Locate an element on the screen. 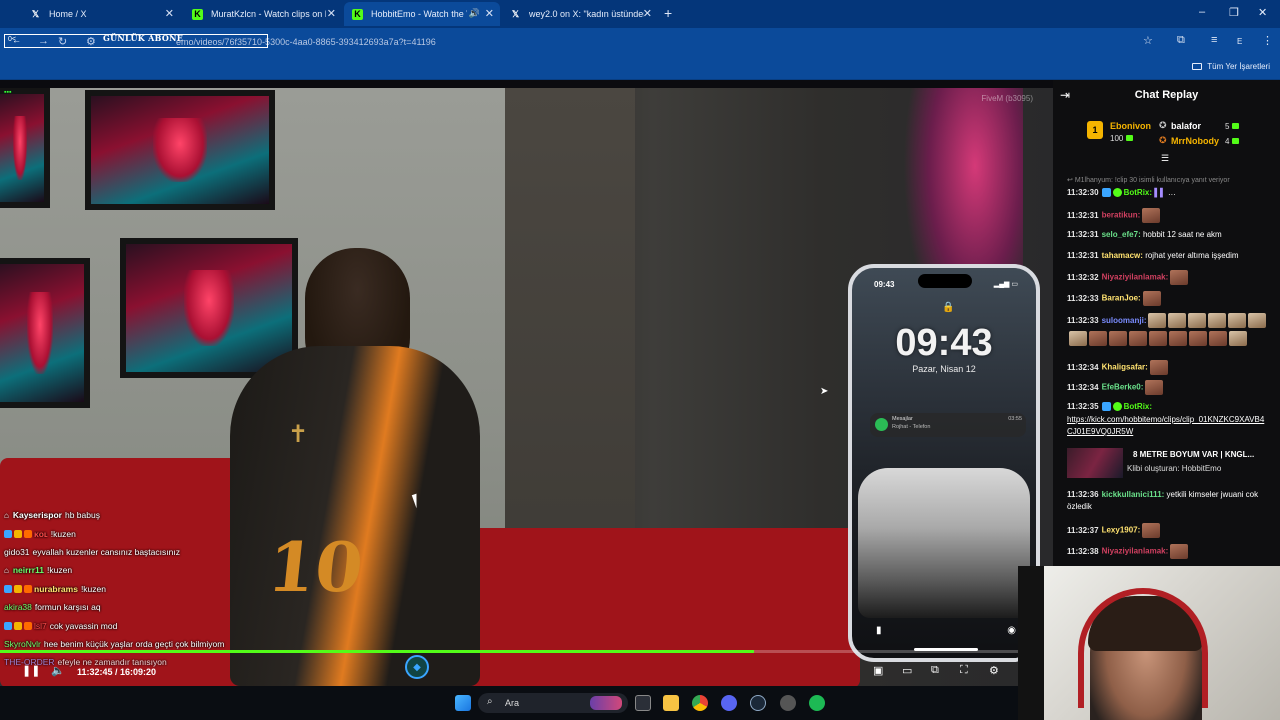  all-bookmarks-folder: Tüm Yer İşaretleri is located at coordinates (1231, 66).